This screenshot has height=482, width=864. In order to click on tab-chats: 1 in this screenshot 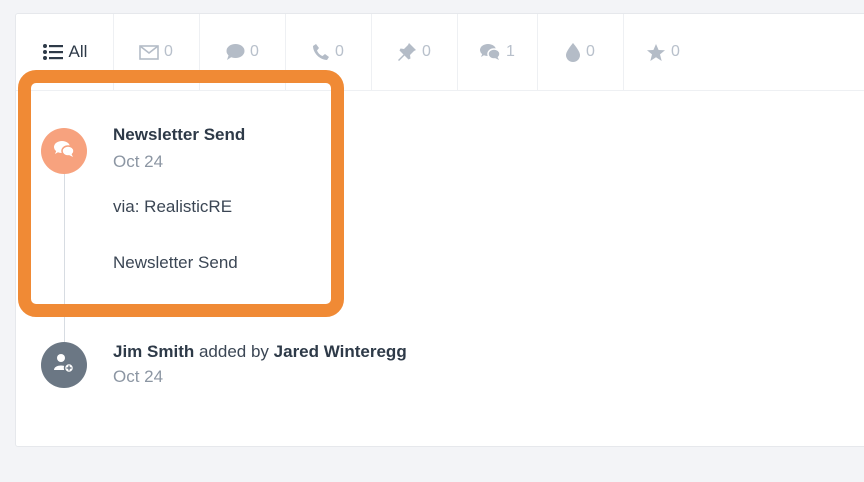, I will do `click(497, 52)`.